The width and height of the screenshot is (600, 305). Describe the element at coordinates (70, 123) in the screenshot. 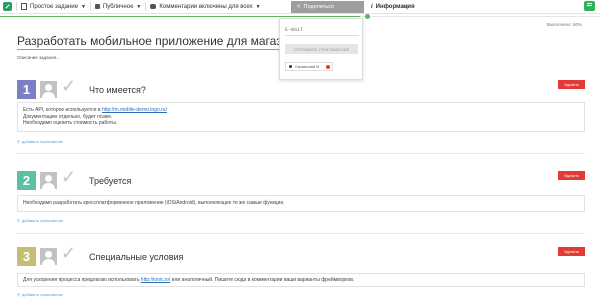

I see `text-line: Необходимо оценить стоимость работы.` at that location.